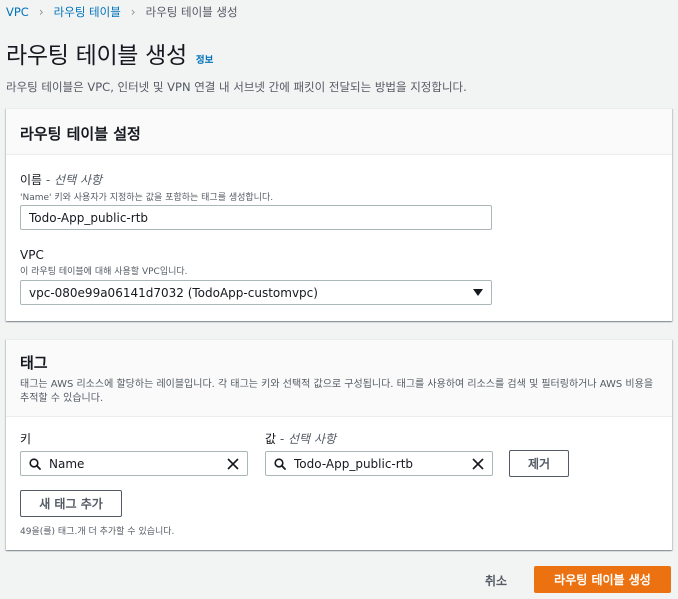  What do you see at coordinates (147, 198) in the screenshot?
I see `name-field-description: 'Name' 키와 사용자가 지정하는 값을 포함하는 태그를 생성합니다.` at bounding box center [147, 198].